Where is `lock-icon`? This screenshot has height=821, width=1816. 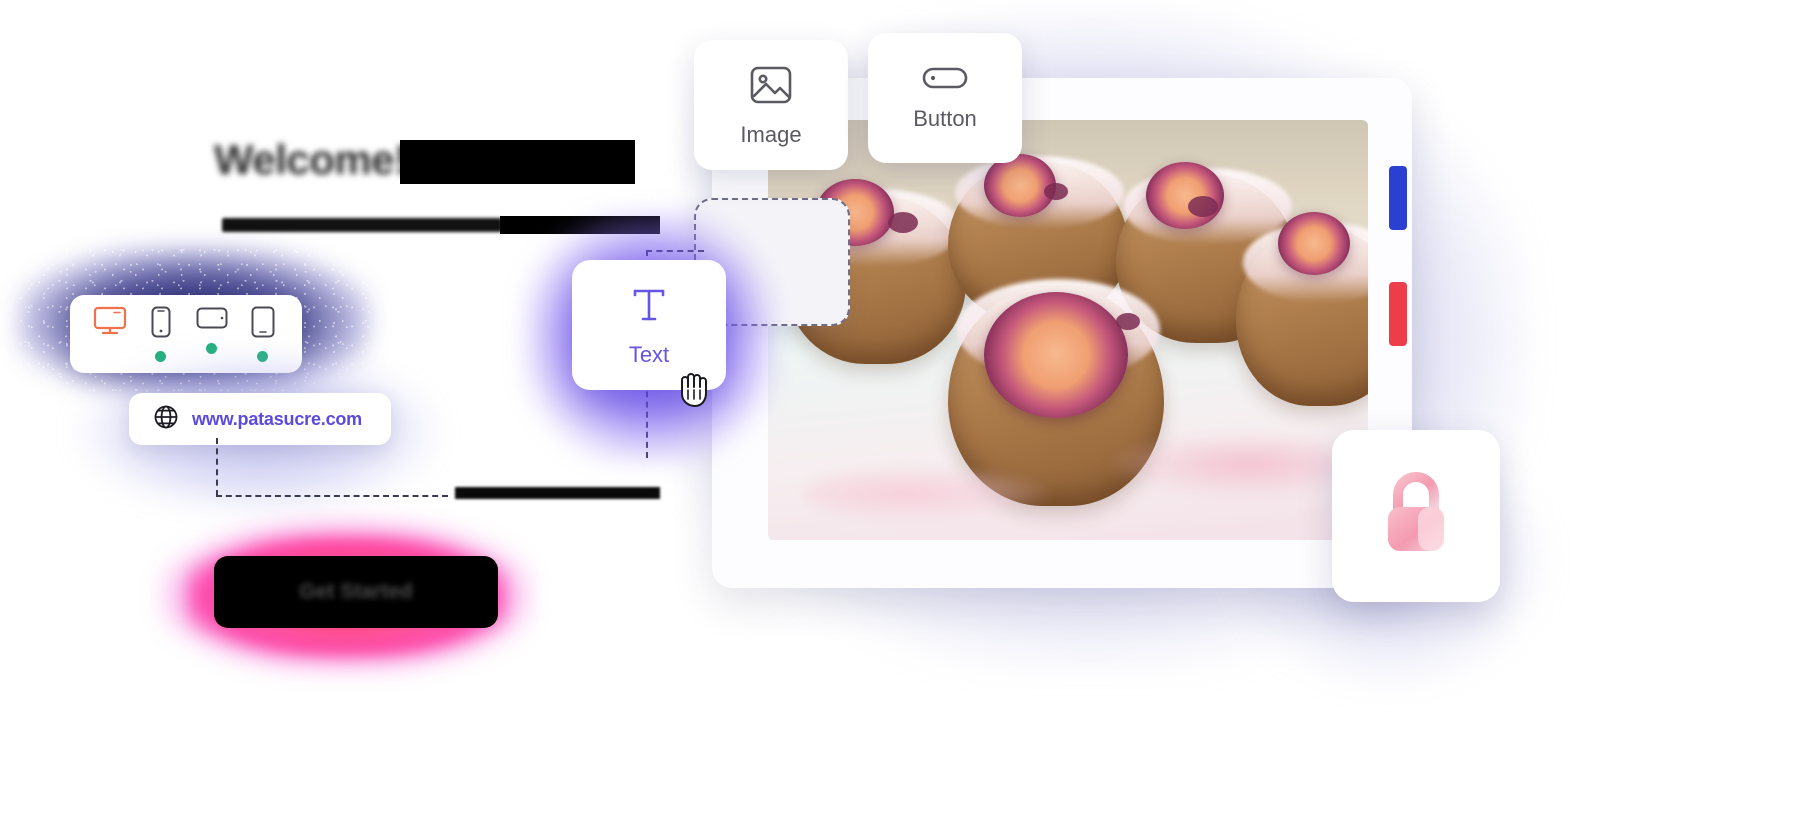
lock-icon is located at coordinates (1416, 516).